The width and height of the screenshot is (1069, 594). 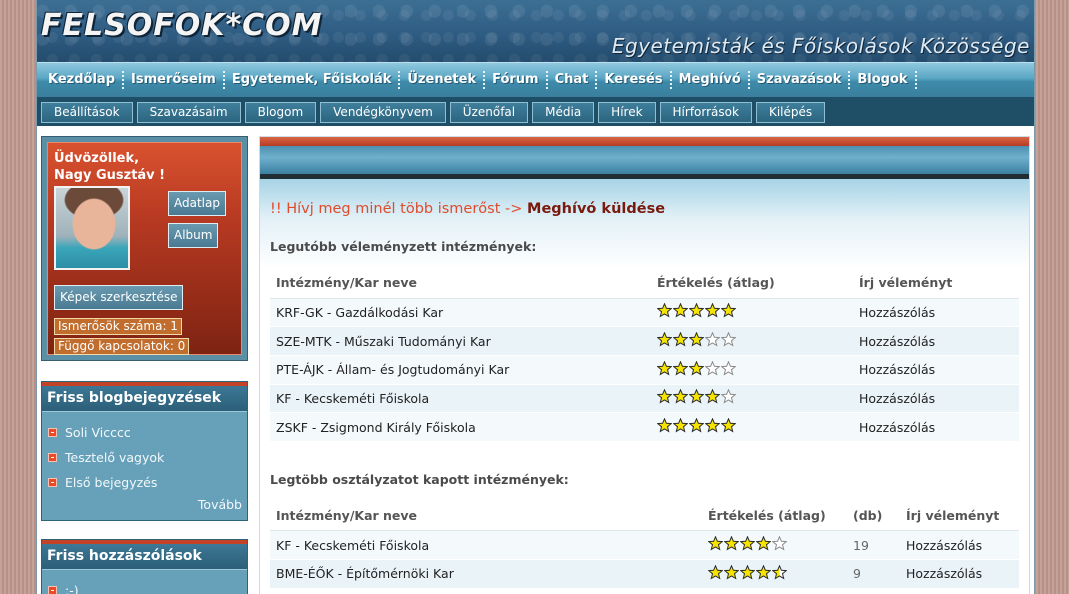 What do you see at coordinates (115, 457) in the screenshot?
I see `blog-entry-label: Tesztelő vagyok` at bounding box center [115, 457].